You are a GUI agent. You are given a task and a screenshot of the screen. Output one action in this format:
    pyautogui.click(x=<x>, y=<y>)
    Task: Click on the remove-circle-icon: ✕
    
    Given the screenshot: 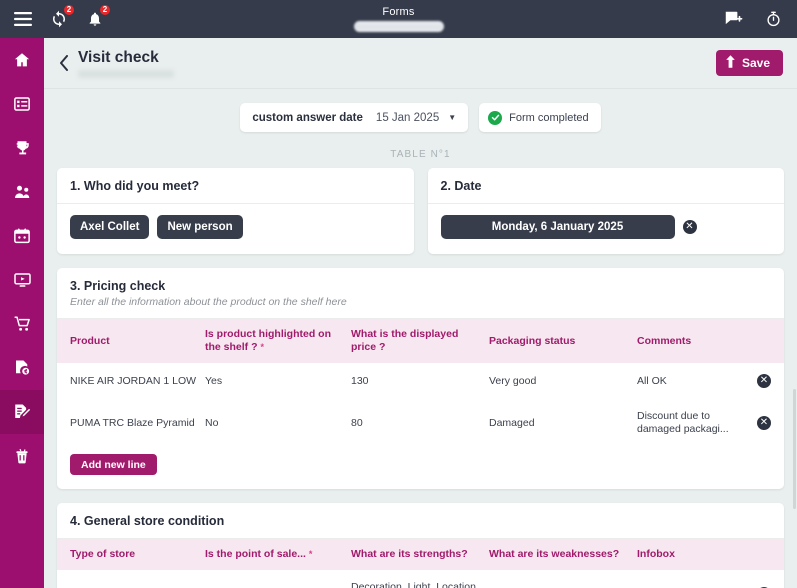 What is the action you would take?
    pyautogui.click(x=689, y=227)
    